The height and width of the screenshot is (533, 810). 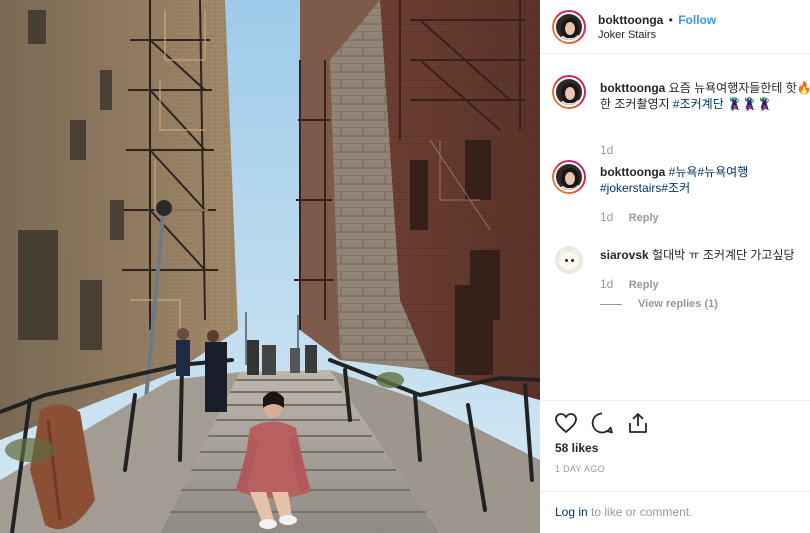 I want to click on login-bar: Log in to like or comment., so click(x=675, y=512).